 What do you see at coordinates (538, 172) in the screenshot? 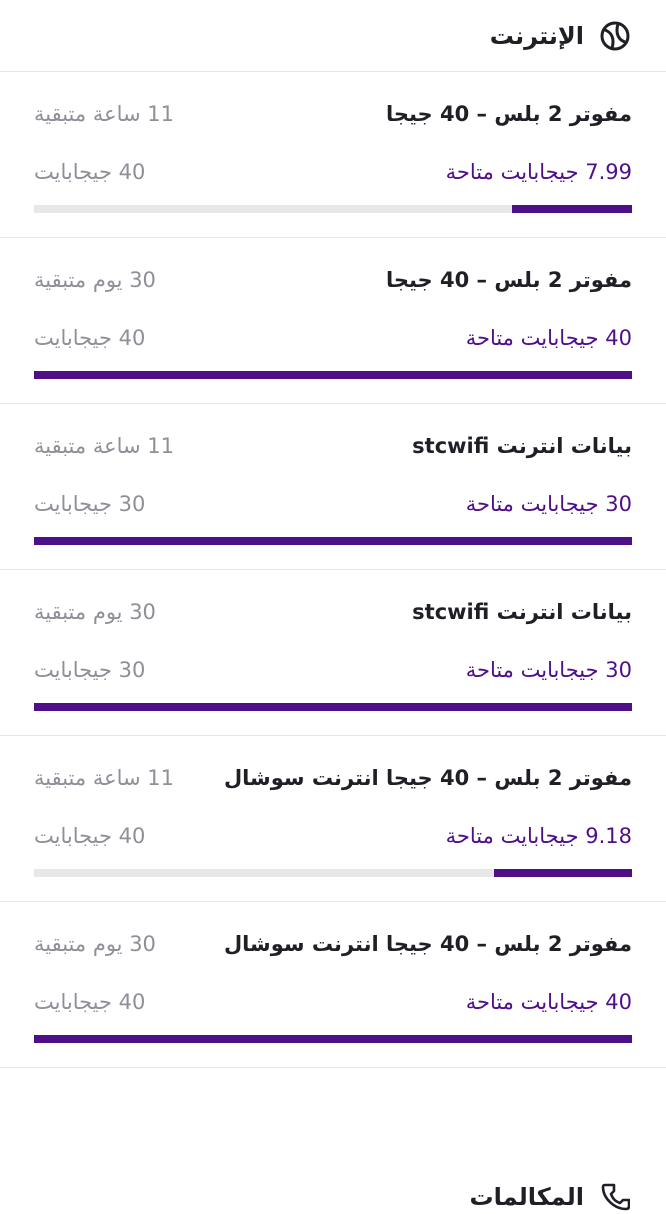
I see `data-available: 7.99 جيجابايت متاحة` at bounding box center [538, 172].